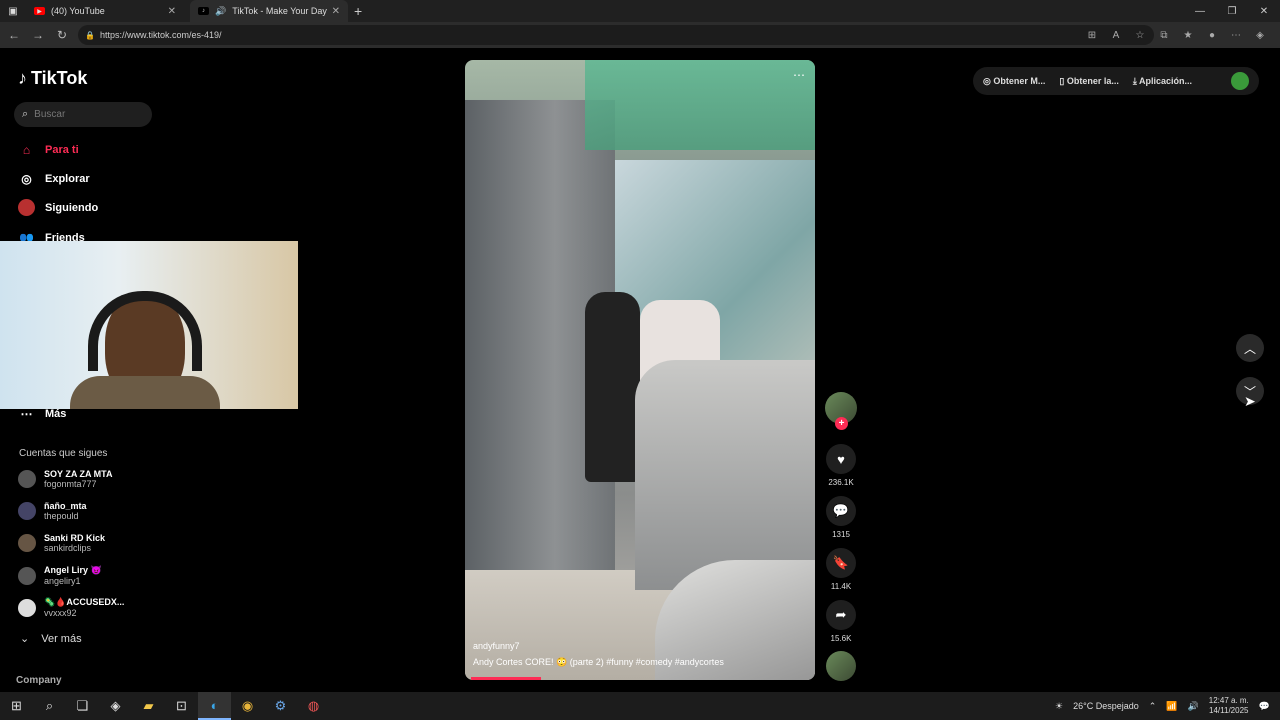  What do you see at coordinates (214, 706) in the screenshot?
I see `edge-icon: ◐` at bounding box center [214, 706].